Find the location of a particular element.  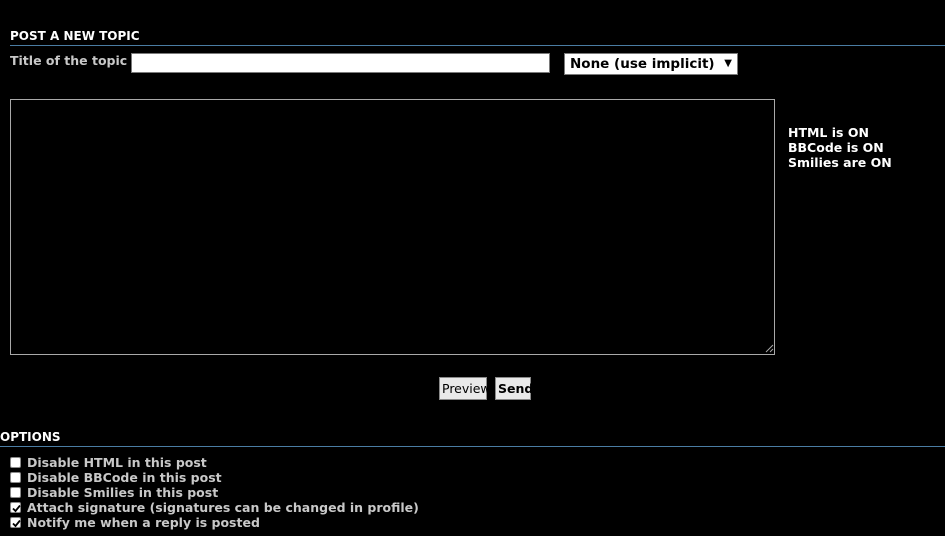

option-label: Disable BBCode in this post is located at coordinates (124, 477).